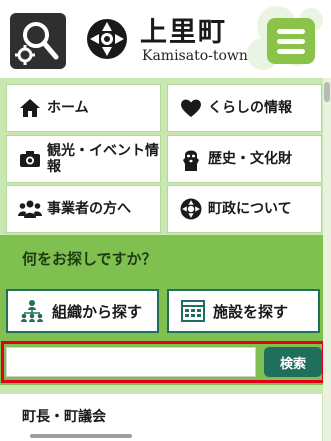  I want to click on find-facility-button: 施設を探す, so click(243, 311).